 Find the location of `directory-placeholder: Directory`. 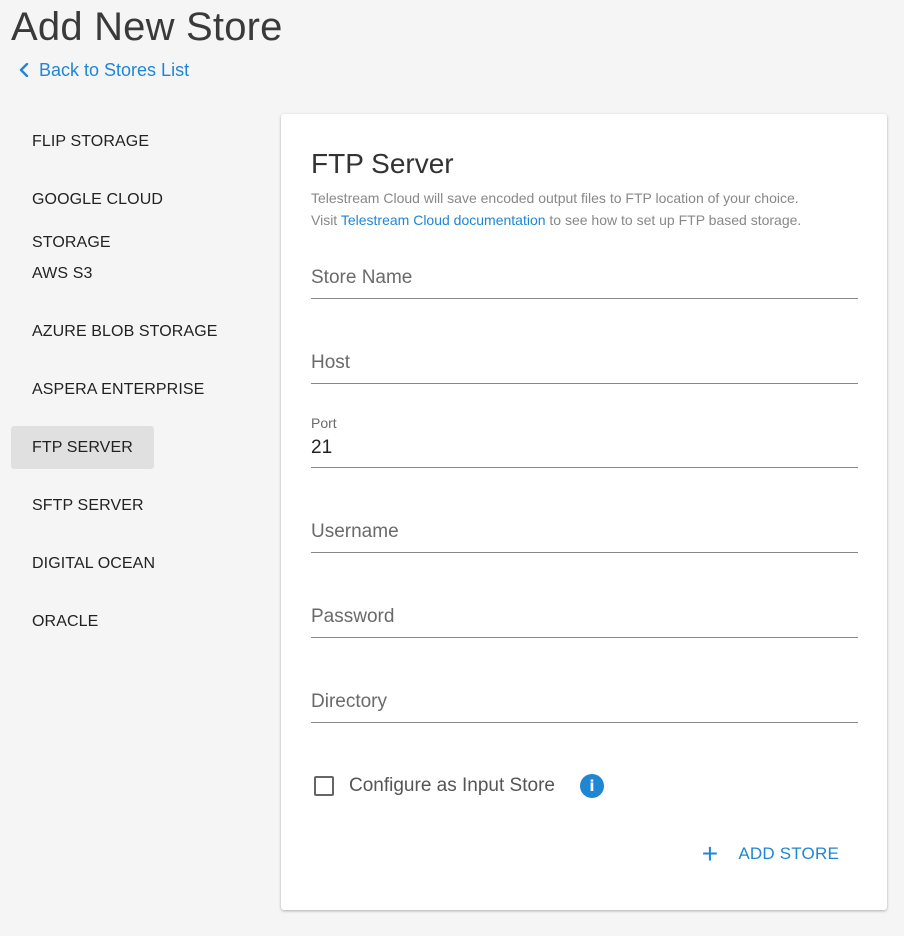

directory-placeholder: Directory is located at coordinates (349, 701).